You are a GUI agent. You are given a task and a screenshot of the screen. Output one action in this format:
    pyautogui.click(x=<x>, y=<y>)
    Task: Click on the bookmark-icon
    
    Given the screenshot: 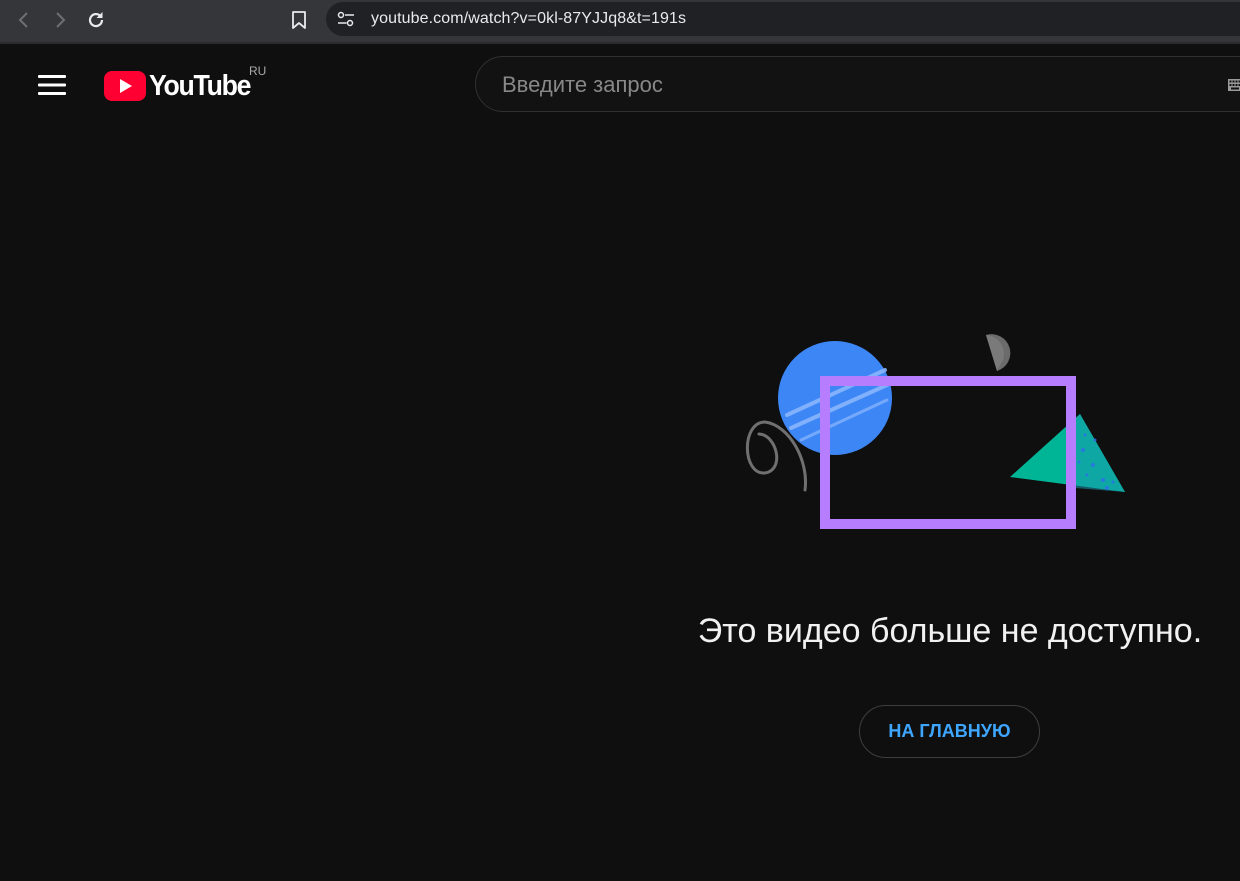 What is the action you would take?
    pyautogui.click(x=299, y=20)
    